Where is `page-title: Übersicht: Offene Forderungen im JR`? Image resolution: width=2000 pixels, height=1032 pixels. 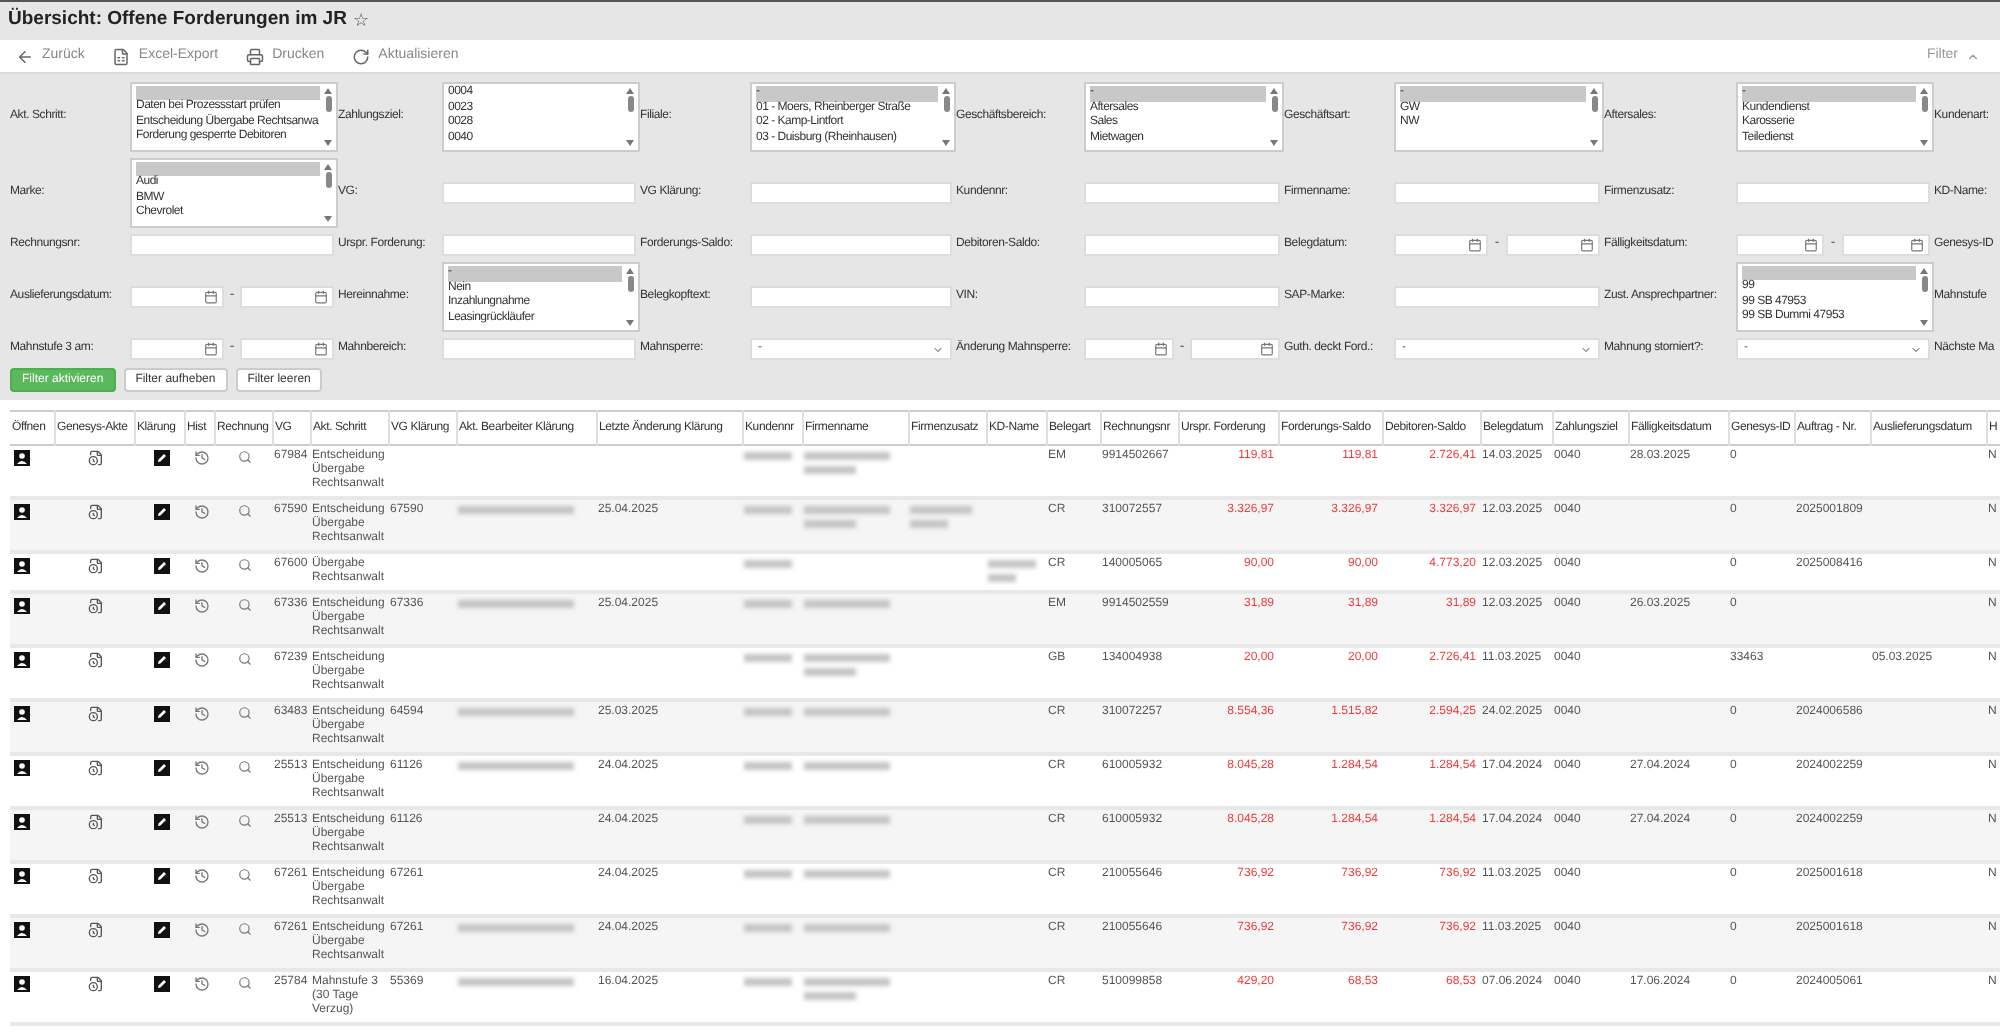 page-title: Übersicht: Offene Forderungen im JR is located at coordinates (177, 20).